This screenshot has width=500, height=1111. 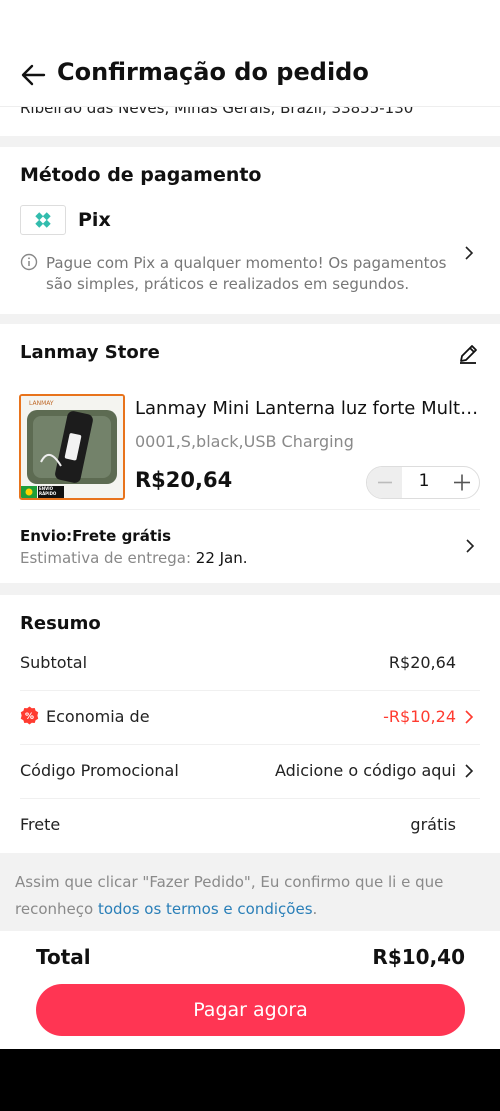 What do you see at coordinates (250, 509) in the screenshot?
I see `divider` at bounding box center [250, 509].